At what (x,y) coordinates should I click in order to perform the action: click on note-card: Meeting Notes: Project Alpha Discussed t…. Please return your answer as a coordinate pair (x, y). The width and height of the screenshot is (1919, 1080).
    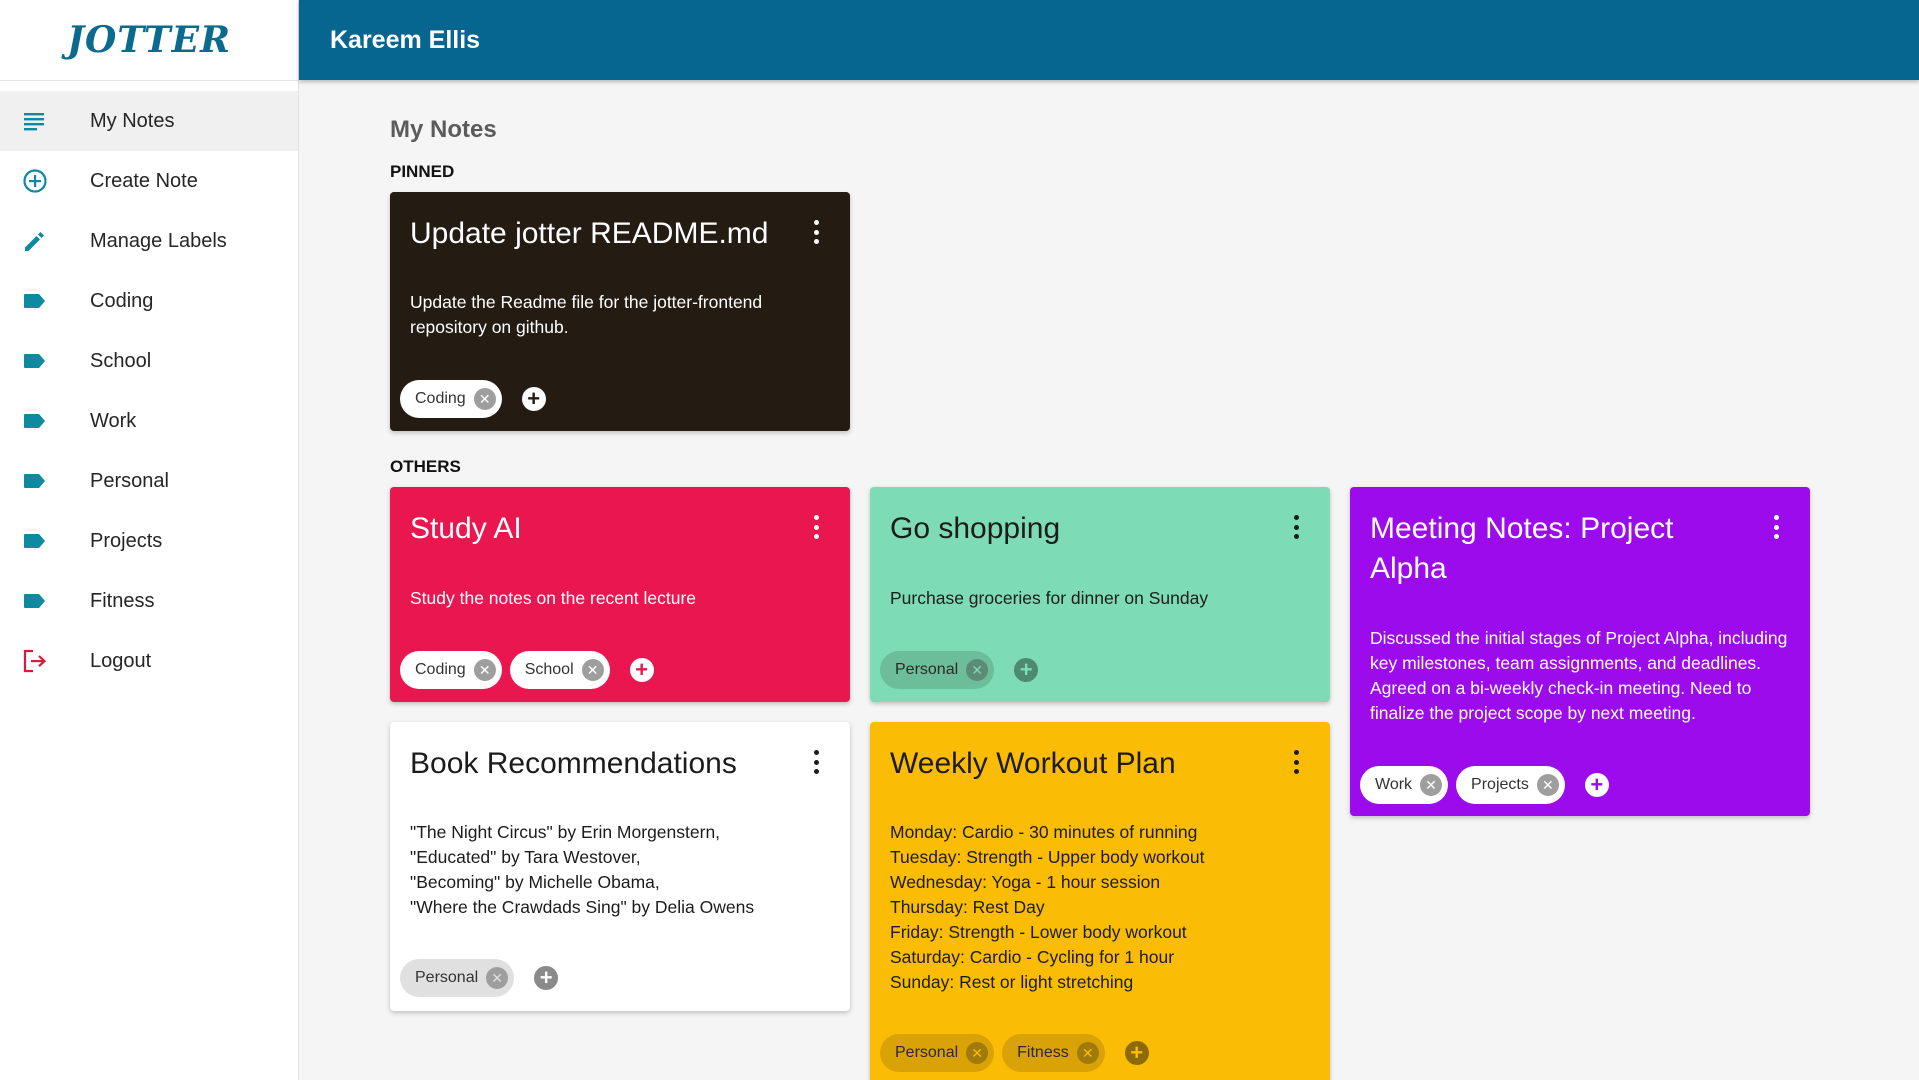
    Looking at the image, I should click on (1580, 651).